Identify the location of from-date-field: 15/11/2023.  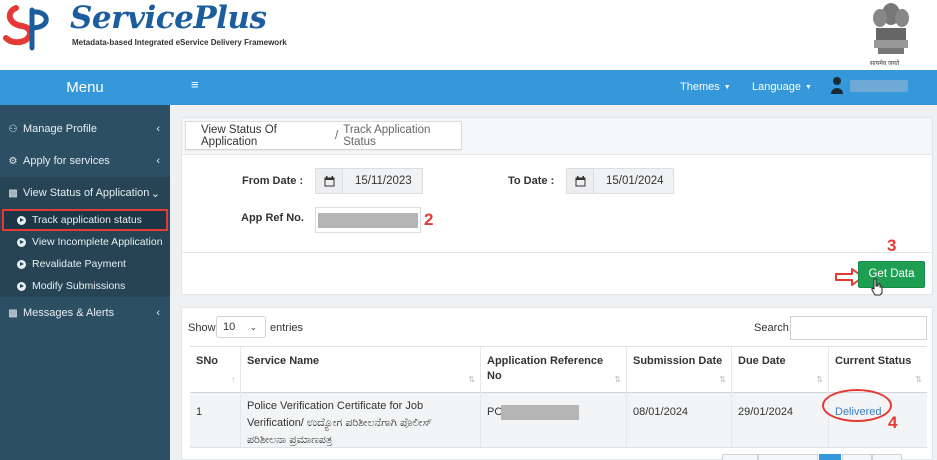
(369, 181).